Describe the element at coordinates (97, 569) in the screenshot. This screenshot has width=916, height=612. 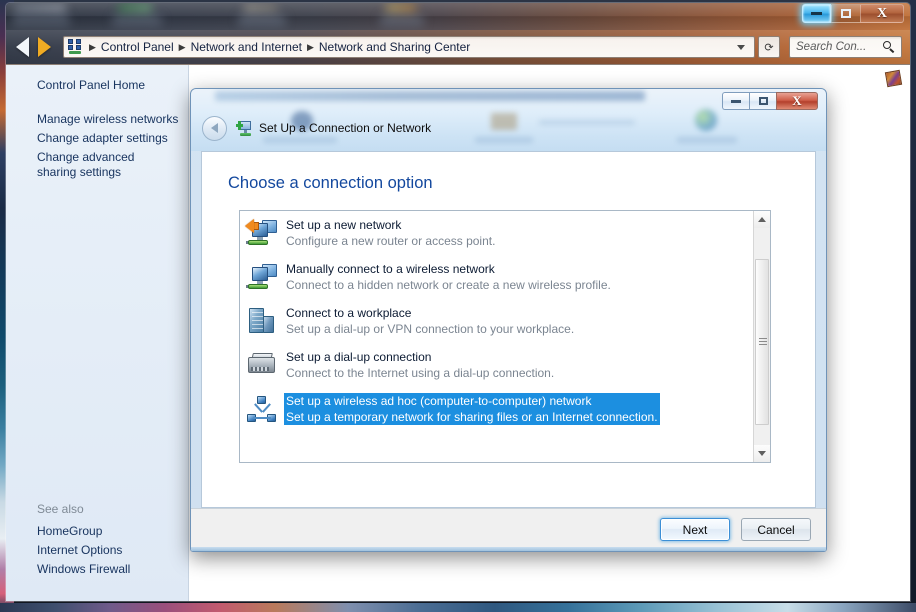
I see `sidebar-item-windows-firewall: Windows Firewall` at that location.